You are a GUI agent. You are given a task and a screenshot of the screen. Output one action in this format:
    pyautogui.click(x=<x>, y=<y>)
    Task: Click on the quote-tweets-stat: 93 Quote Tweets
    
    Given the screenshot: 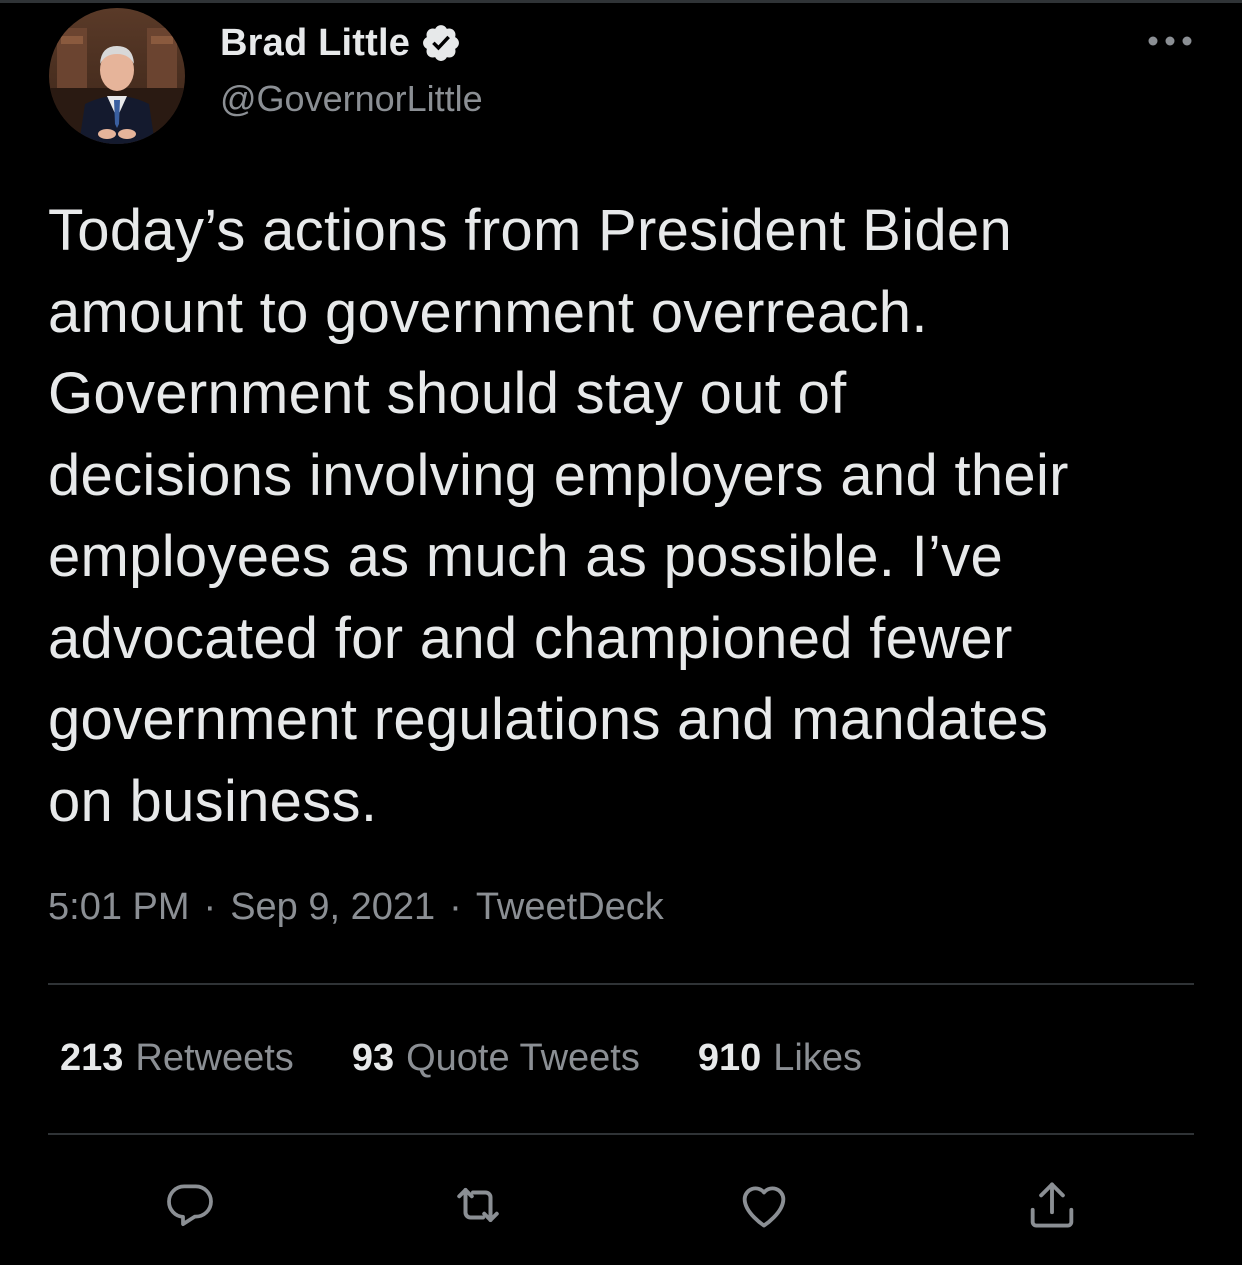 What is the action you would take?
    pyautogui.click(x=496, y=1058)
    